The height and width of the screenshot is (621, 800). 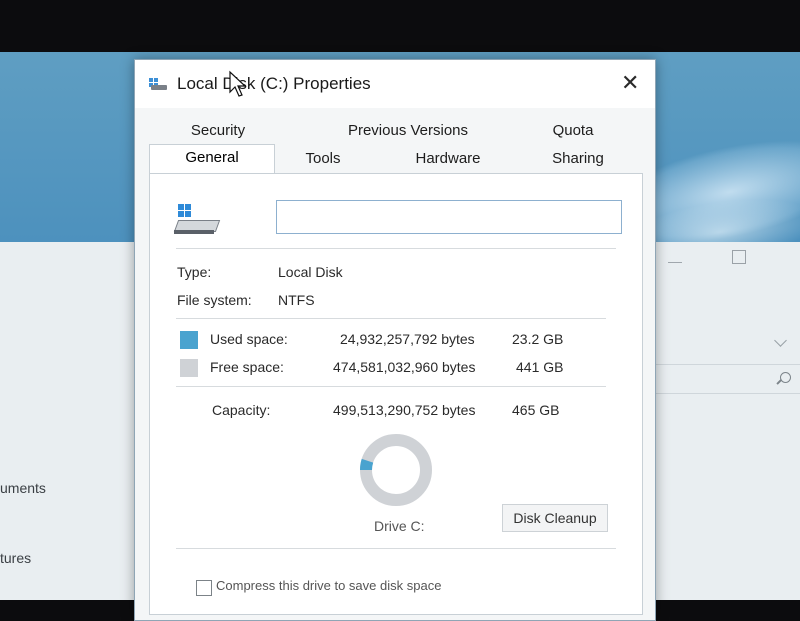 I want to click on tab-sharing: Sharing, so click(x=578, y=158).